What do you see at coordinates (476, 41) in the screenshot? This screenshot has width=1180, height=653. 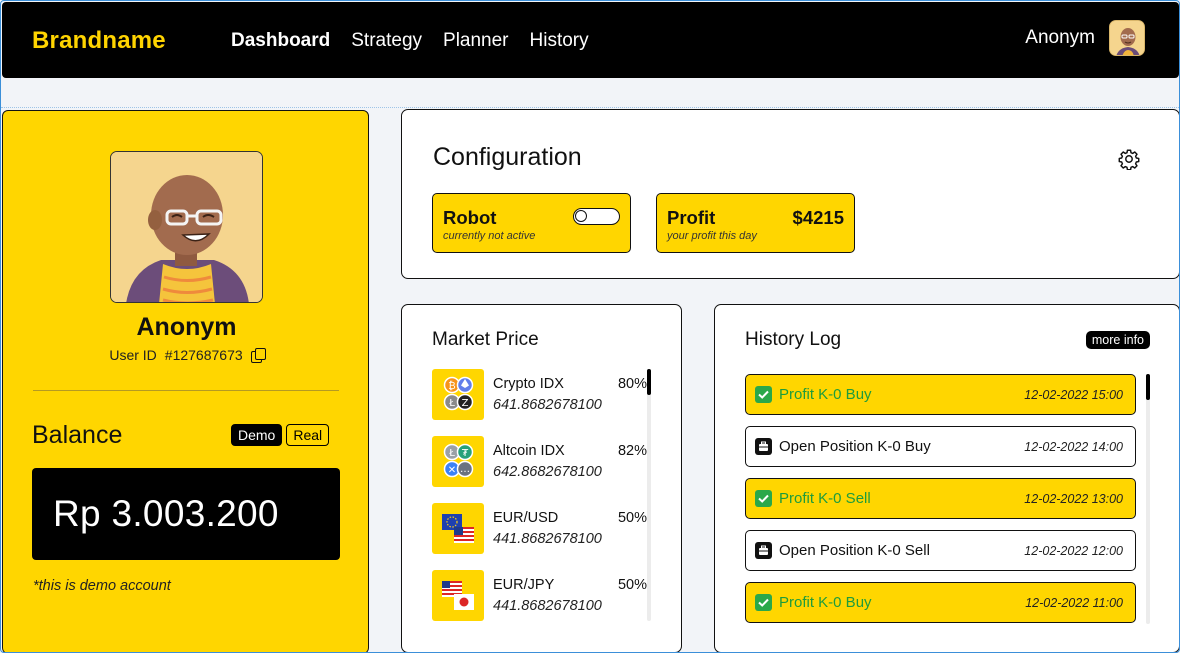 I see `nav-planner: Planner` at bounding box center [476, 41].